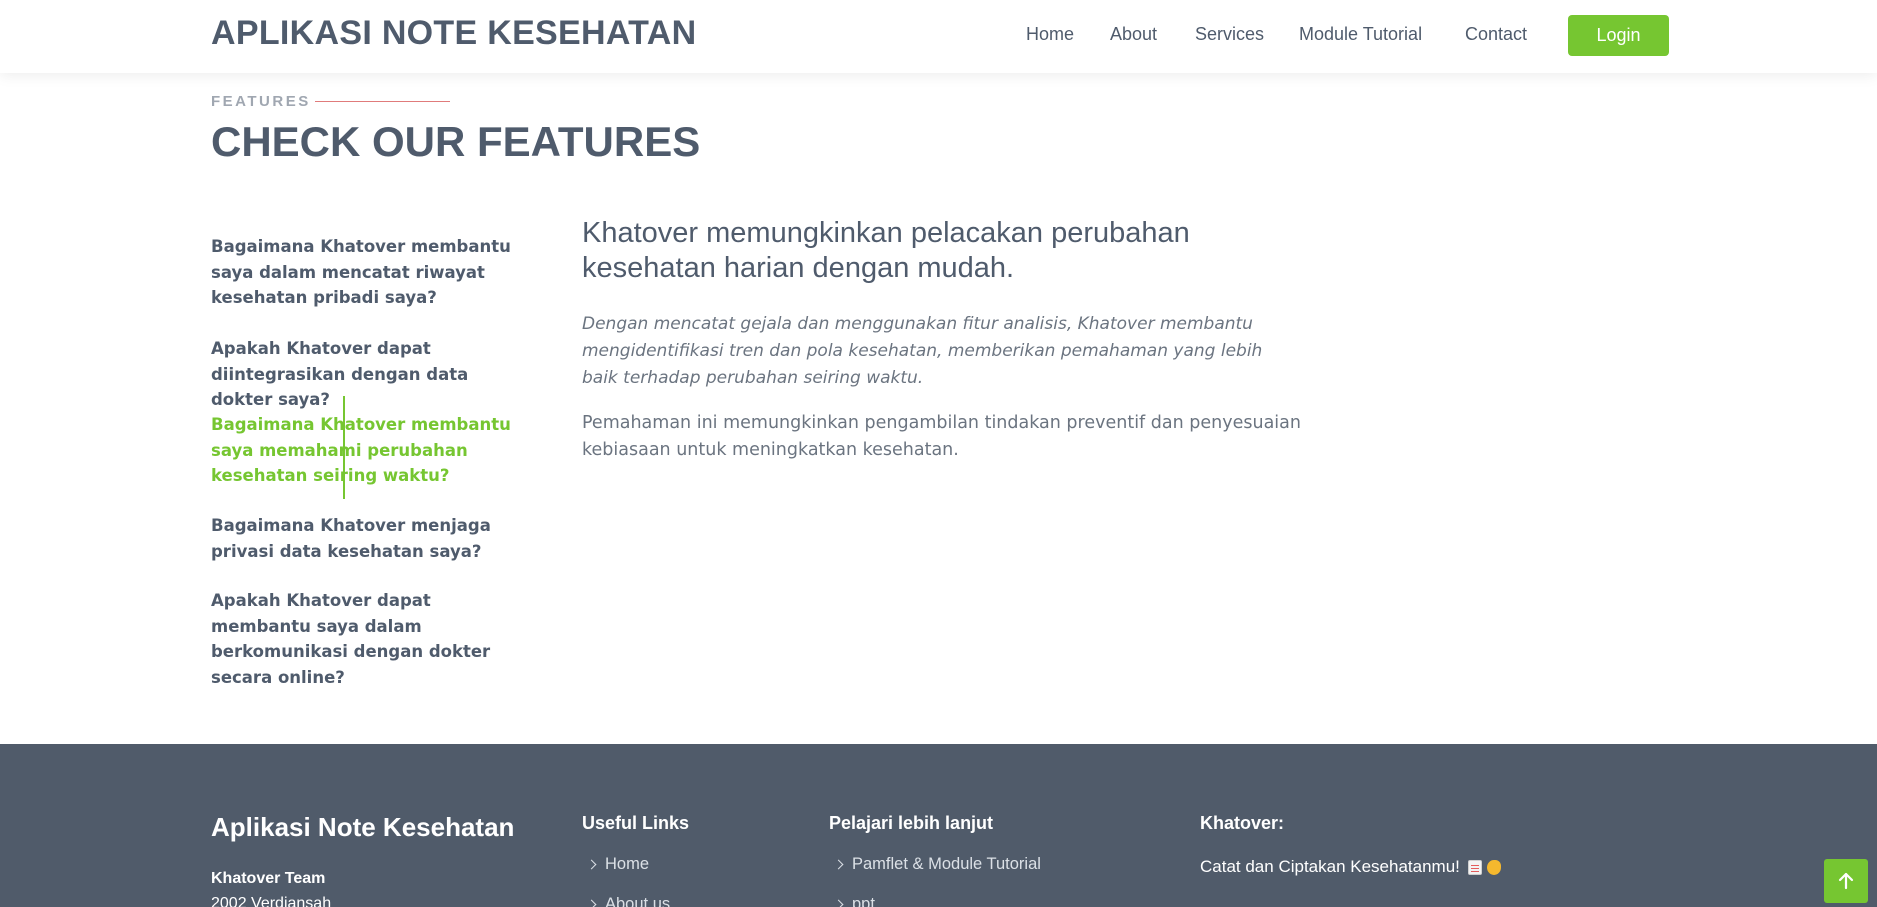  Describe the element at coordinates (456, 141) in the screenshot. I see `section-title: CHECK OUR FEATURES` at that location.